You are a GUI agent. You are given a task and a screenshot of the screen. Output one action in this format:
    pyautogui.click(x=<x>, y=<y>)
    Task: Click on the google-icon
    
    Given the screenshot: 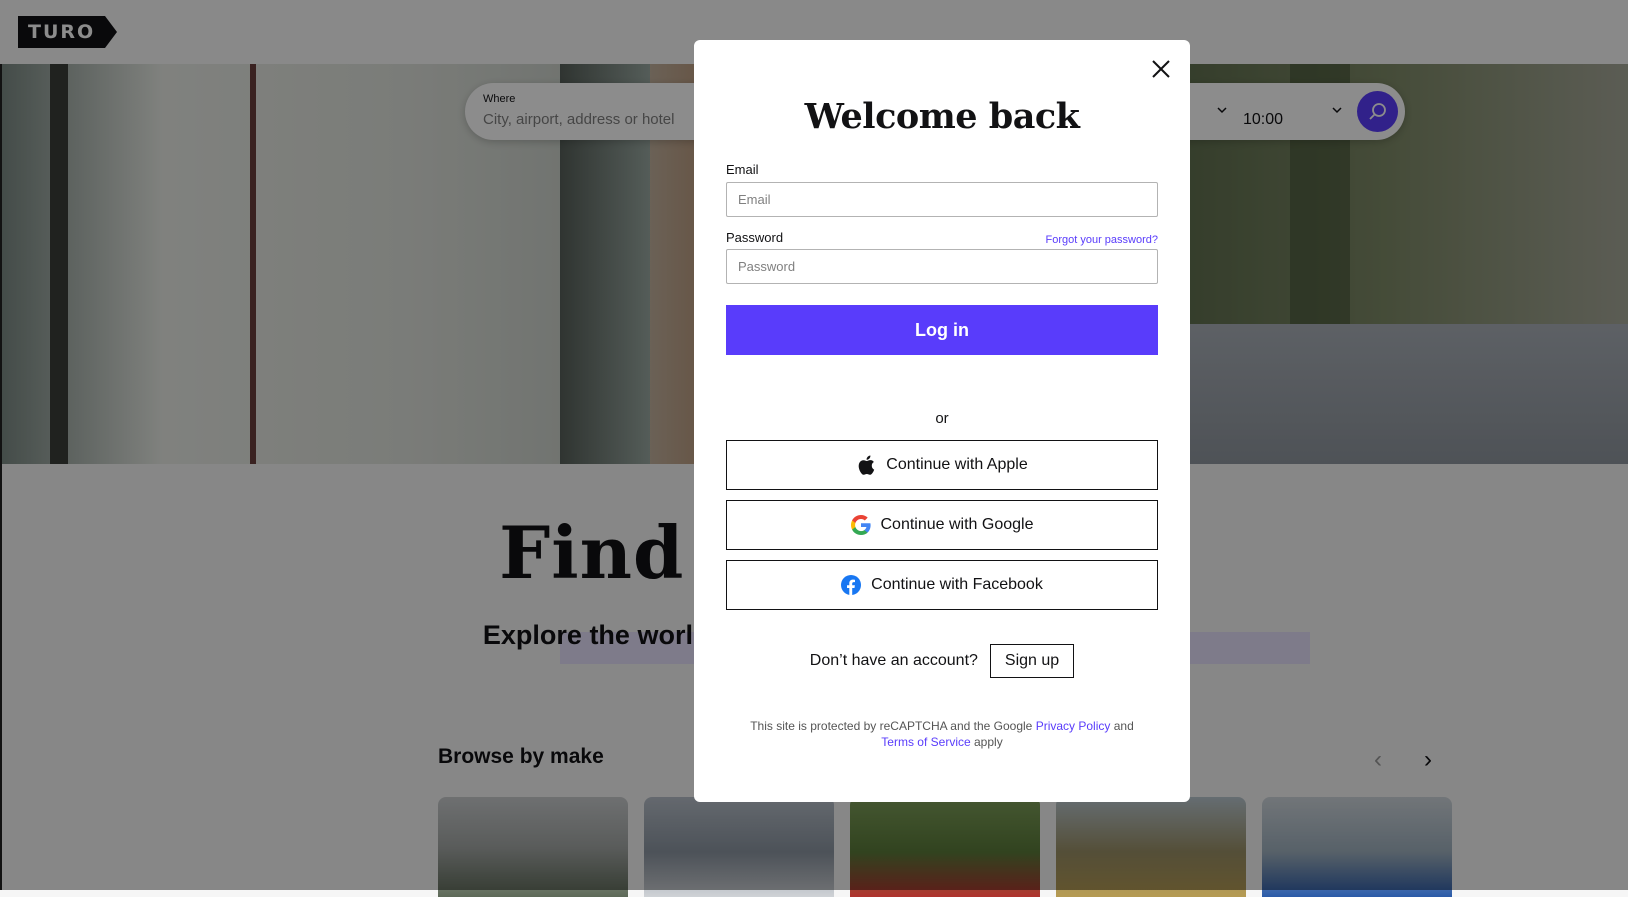 What is the action you would take?
    pyautogui.click(x=860, y=525)
    